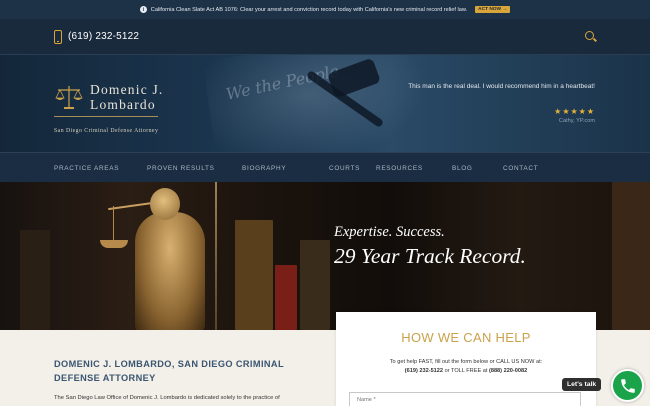  I want to click on form-phone-link: (619) 232-5122, so click(424, 371).